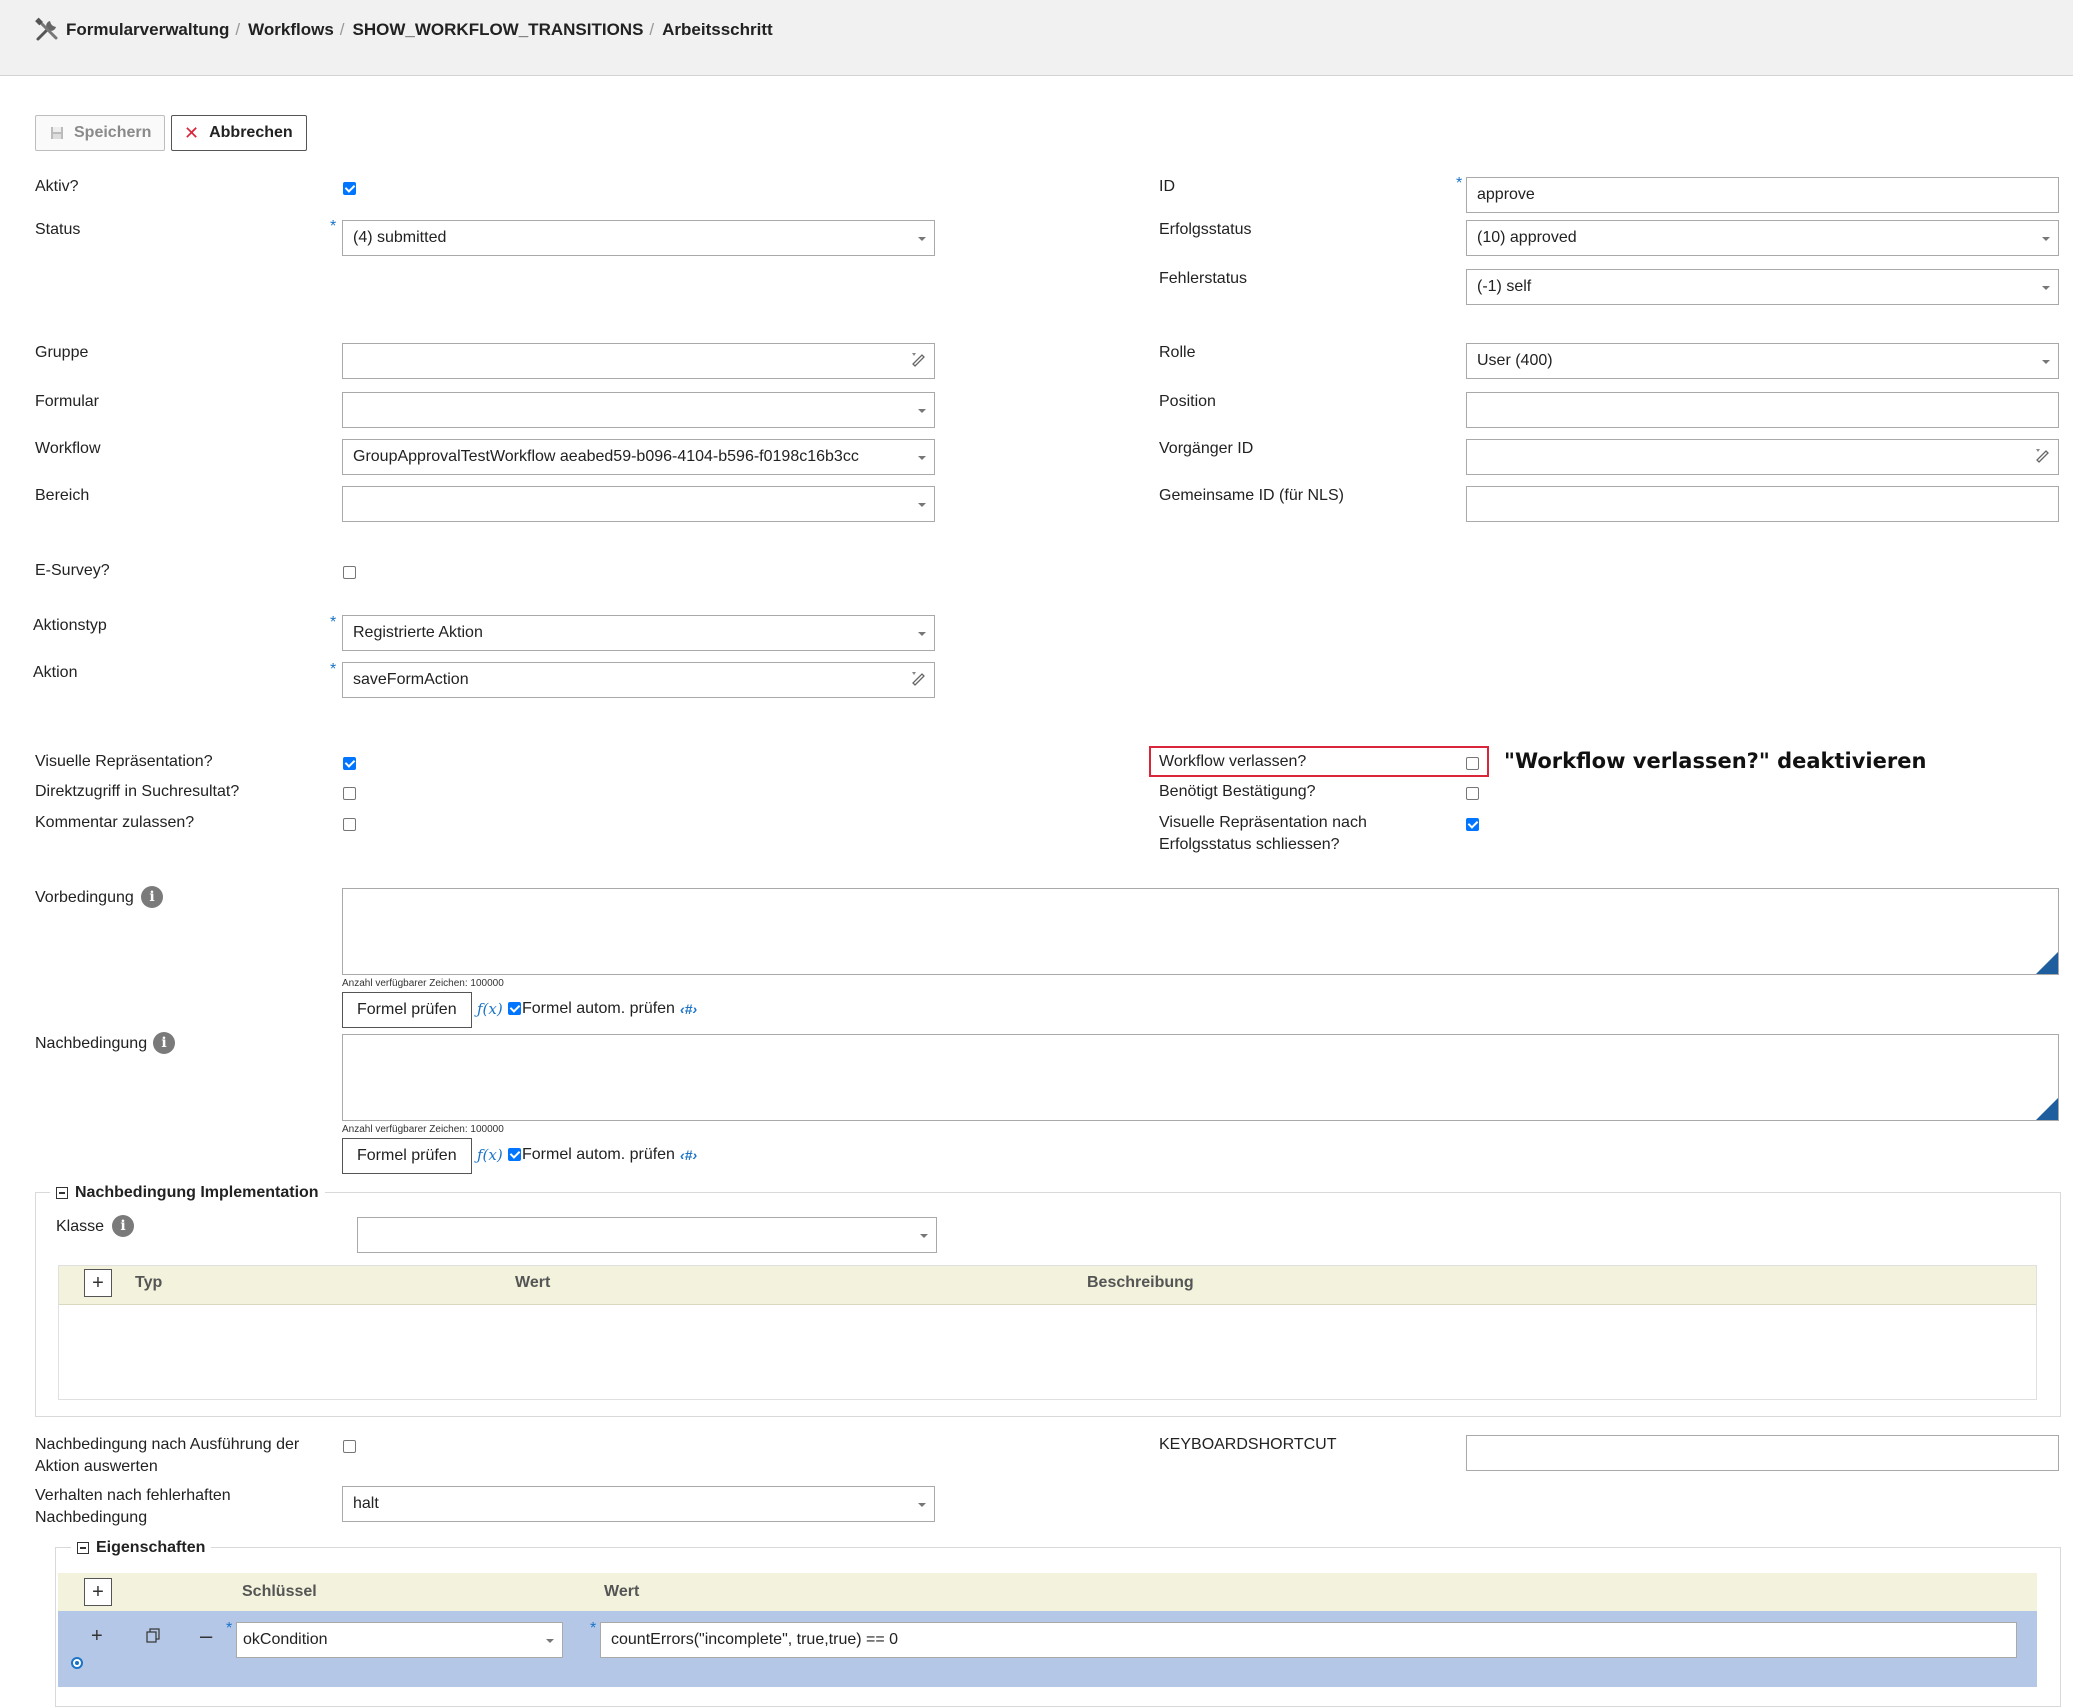  I want to click on auto-check-label: Formel autom. prüfen, so click(598, 1008).